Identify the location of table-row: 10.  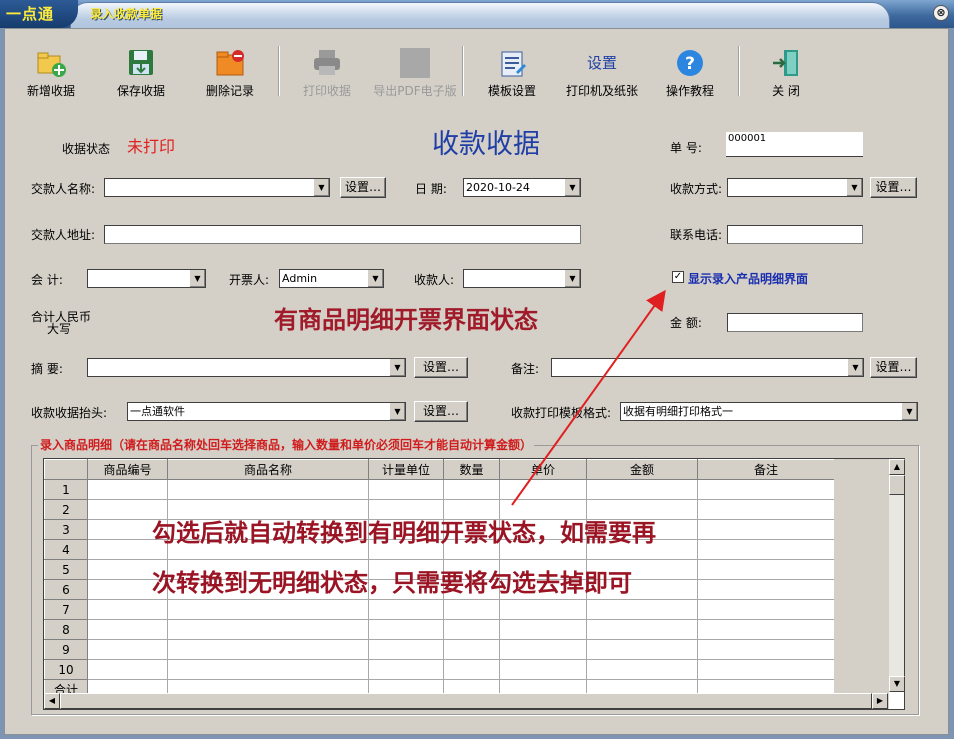
(439, 669).